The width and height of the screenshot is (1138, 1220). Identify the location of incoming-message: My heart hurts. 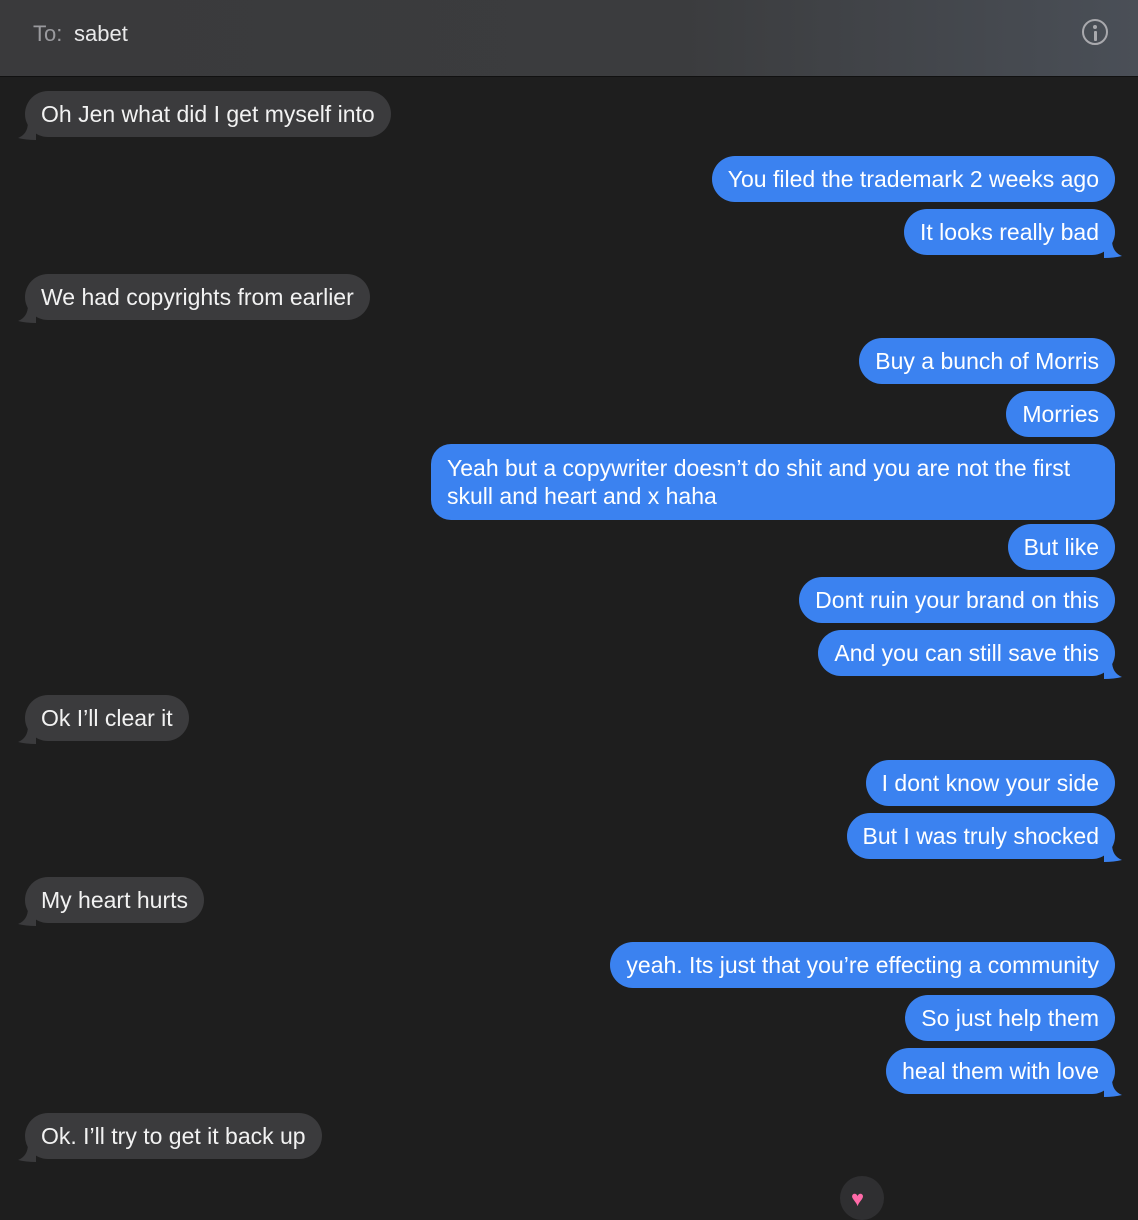
(114, 900).